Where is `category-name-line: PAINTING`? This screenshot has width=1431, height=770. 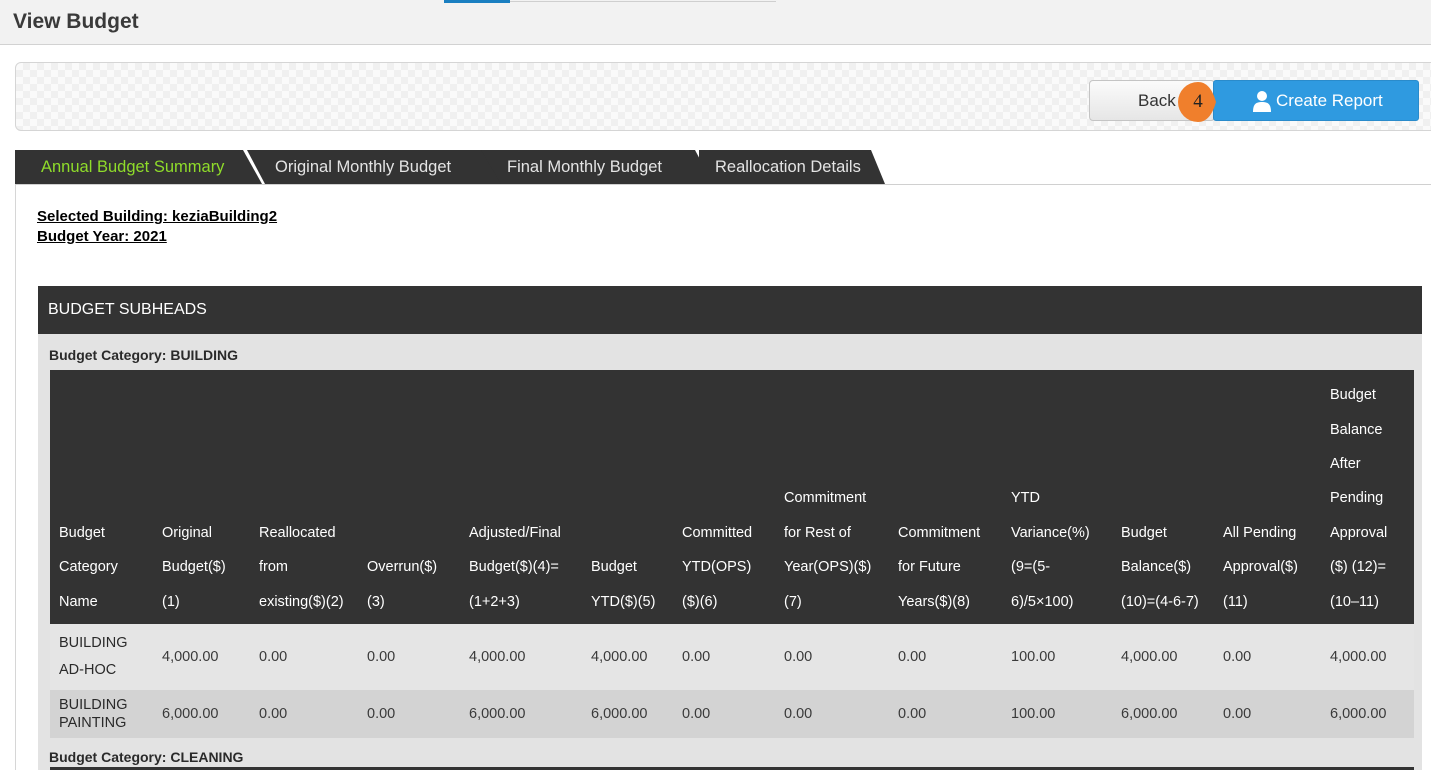
category-name-line: PAINTING is located at coordinates (93, 723).